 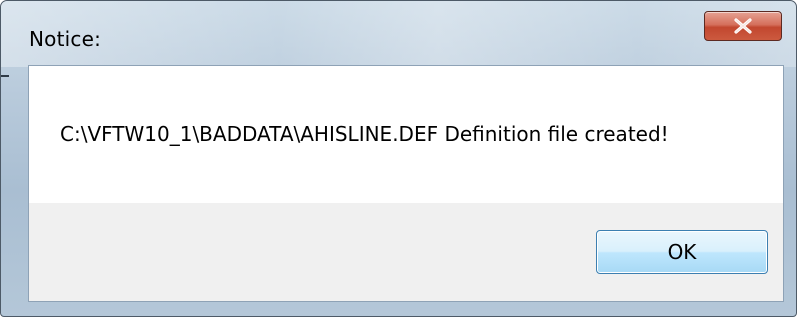 I want to click on close-x-icon, so click(x=743, y=26).